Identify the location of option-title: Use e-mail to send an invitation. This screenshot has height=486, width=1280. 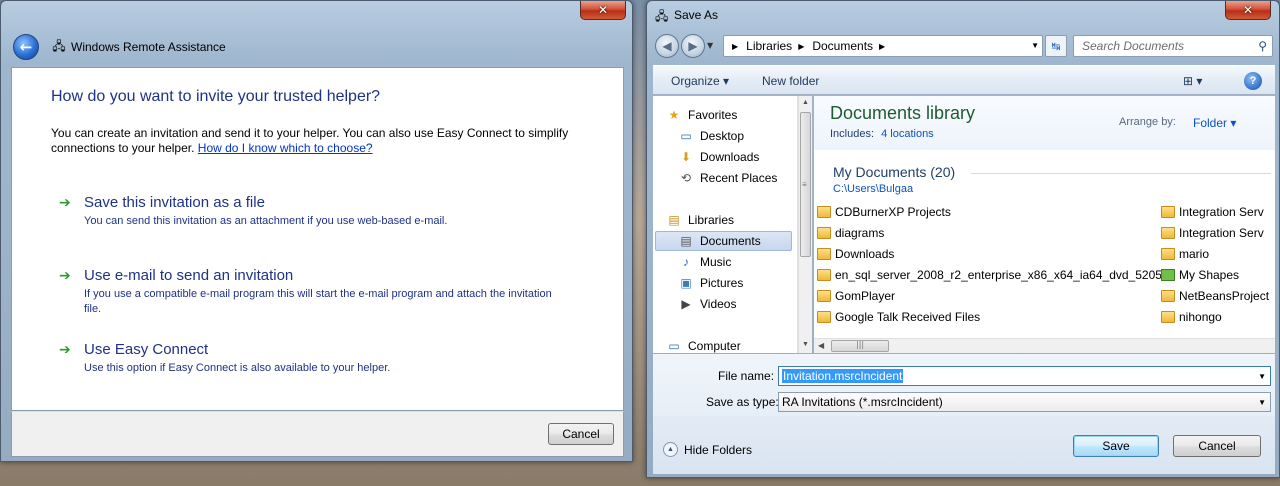
(188, 275).